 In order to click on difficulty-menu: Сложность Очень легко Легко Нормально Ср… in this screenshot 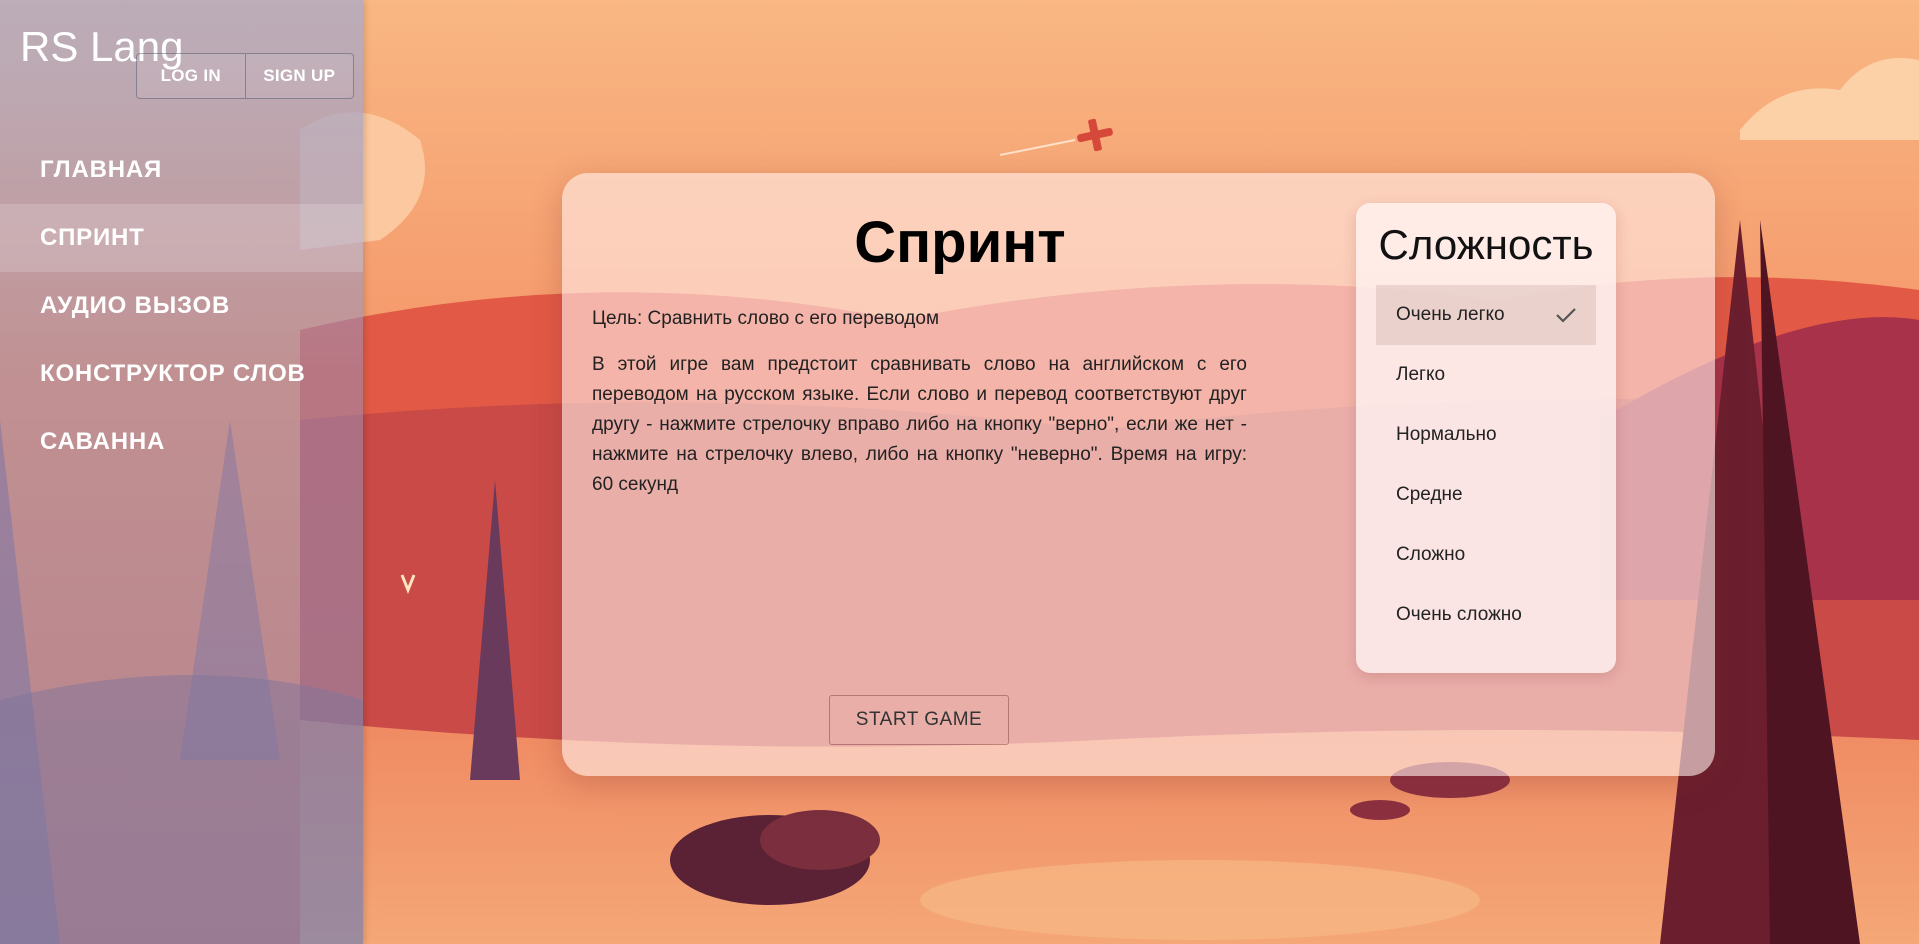, I will do `click(1486, 438)`.